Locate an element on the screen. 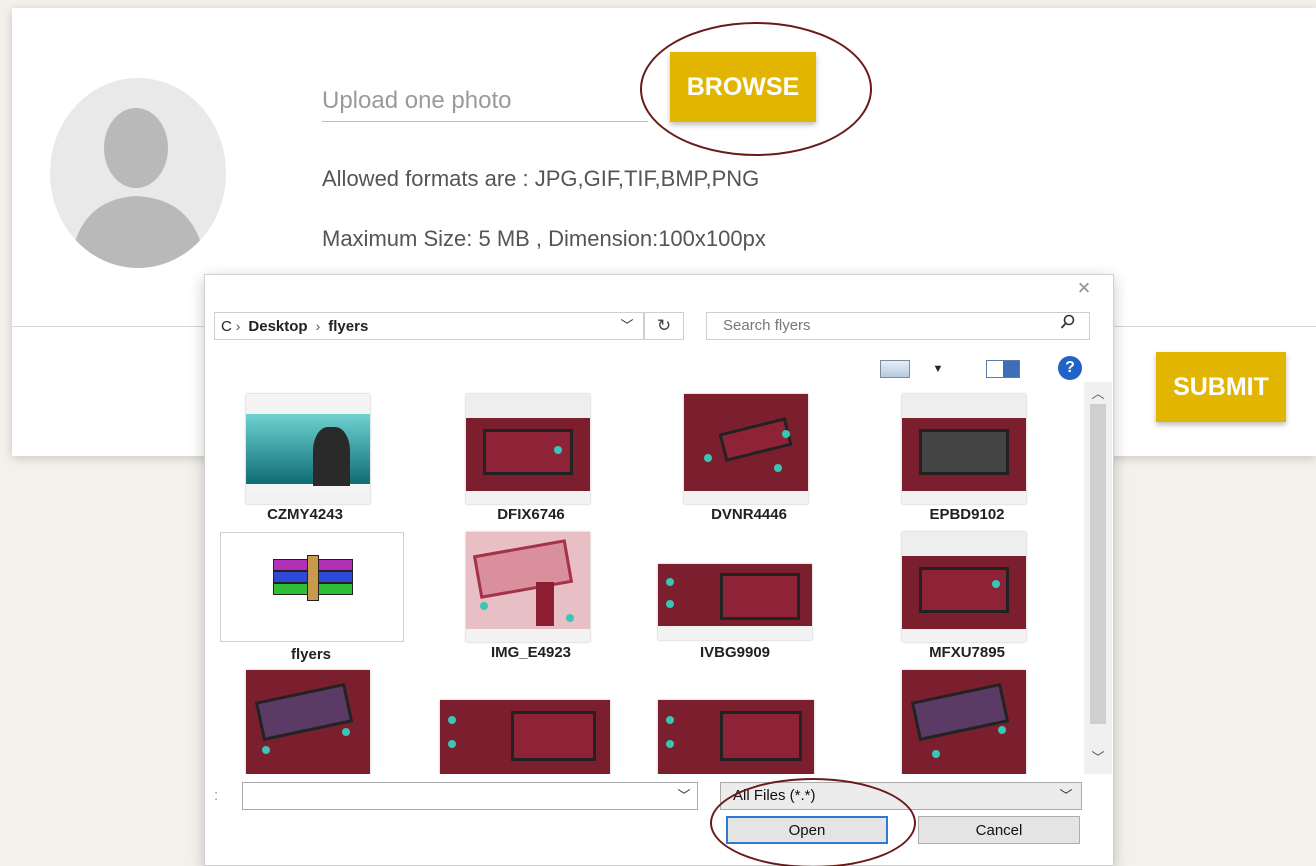 Image resolution: width=1316 pixels, height=866 pixels. cancel-button: Cancel is located at coordinates (999, 830).